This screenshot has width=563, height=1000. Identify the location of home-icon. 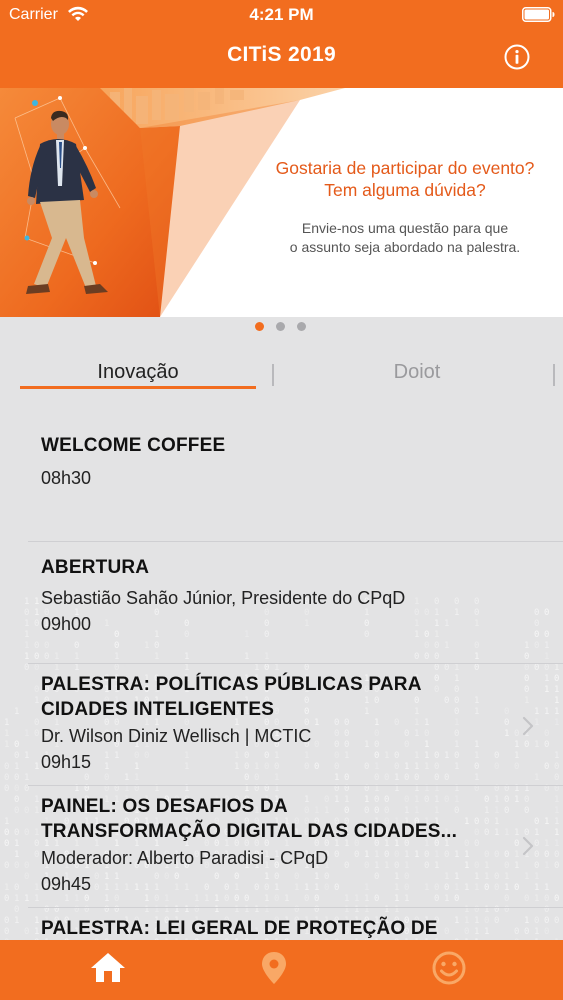
(108, 968).